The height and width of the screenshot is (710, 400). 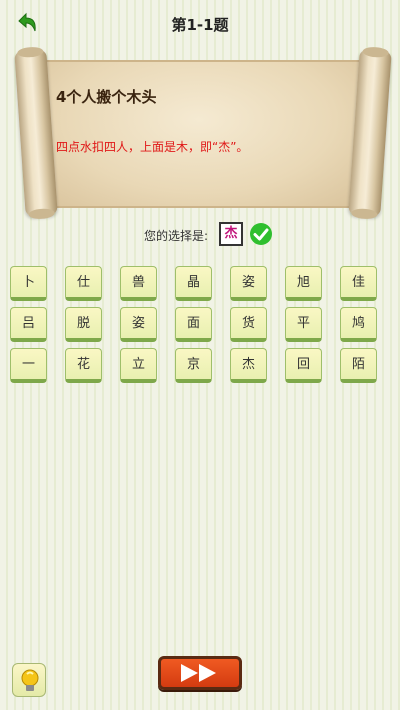 What do you see at coordinates (248, 365) in the screenshot?
I see `choice-tile: 杰` at bounding box center [248, 365].